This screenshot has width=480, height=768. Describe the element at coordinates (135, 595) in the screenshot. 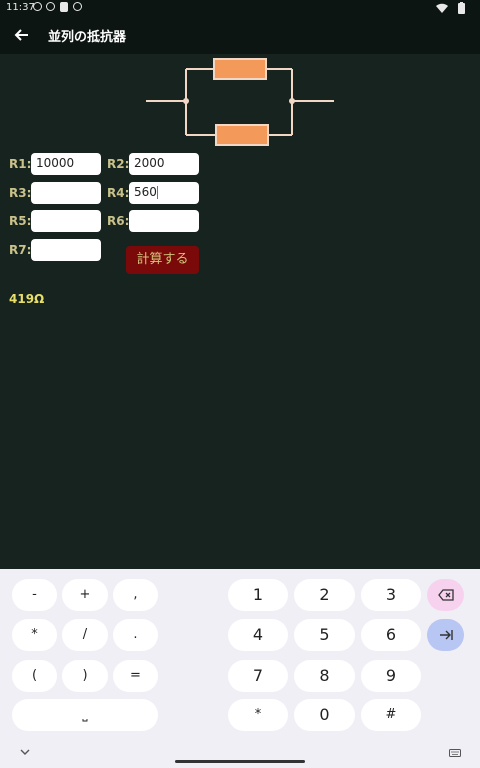

I see `key-comma: ,` at that location.